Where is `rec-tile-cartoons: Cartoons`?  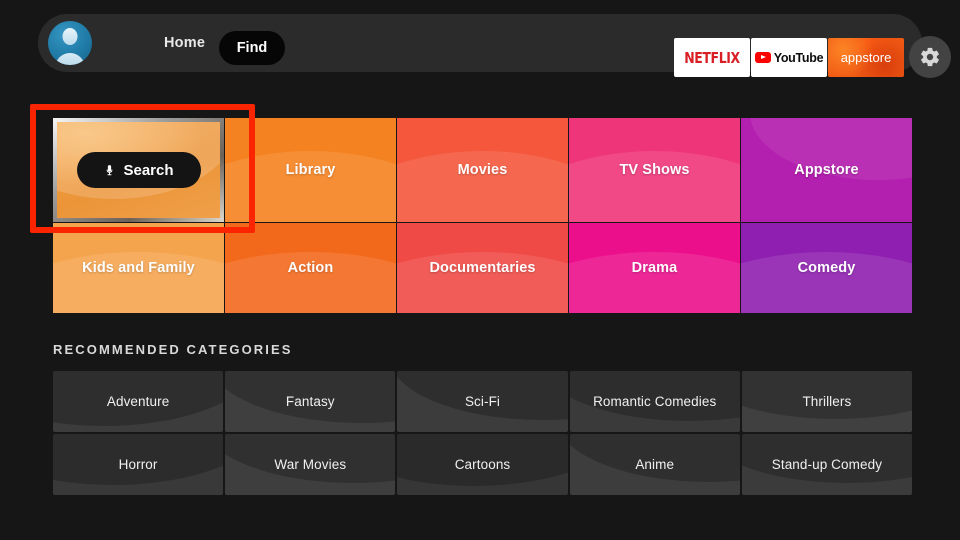
rec-tile-cartoons: Cartoons is located at coordinates (482, 464).